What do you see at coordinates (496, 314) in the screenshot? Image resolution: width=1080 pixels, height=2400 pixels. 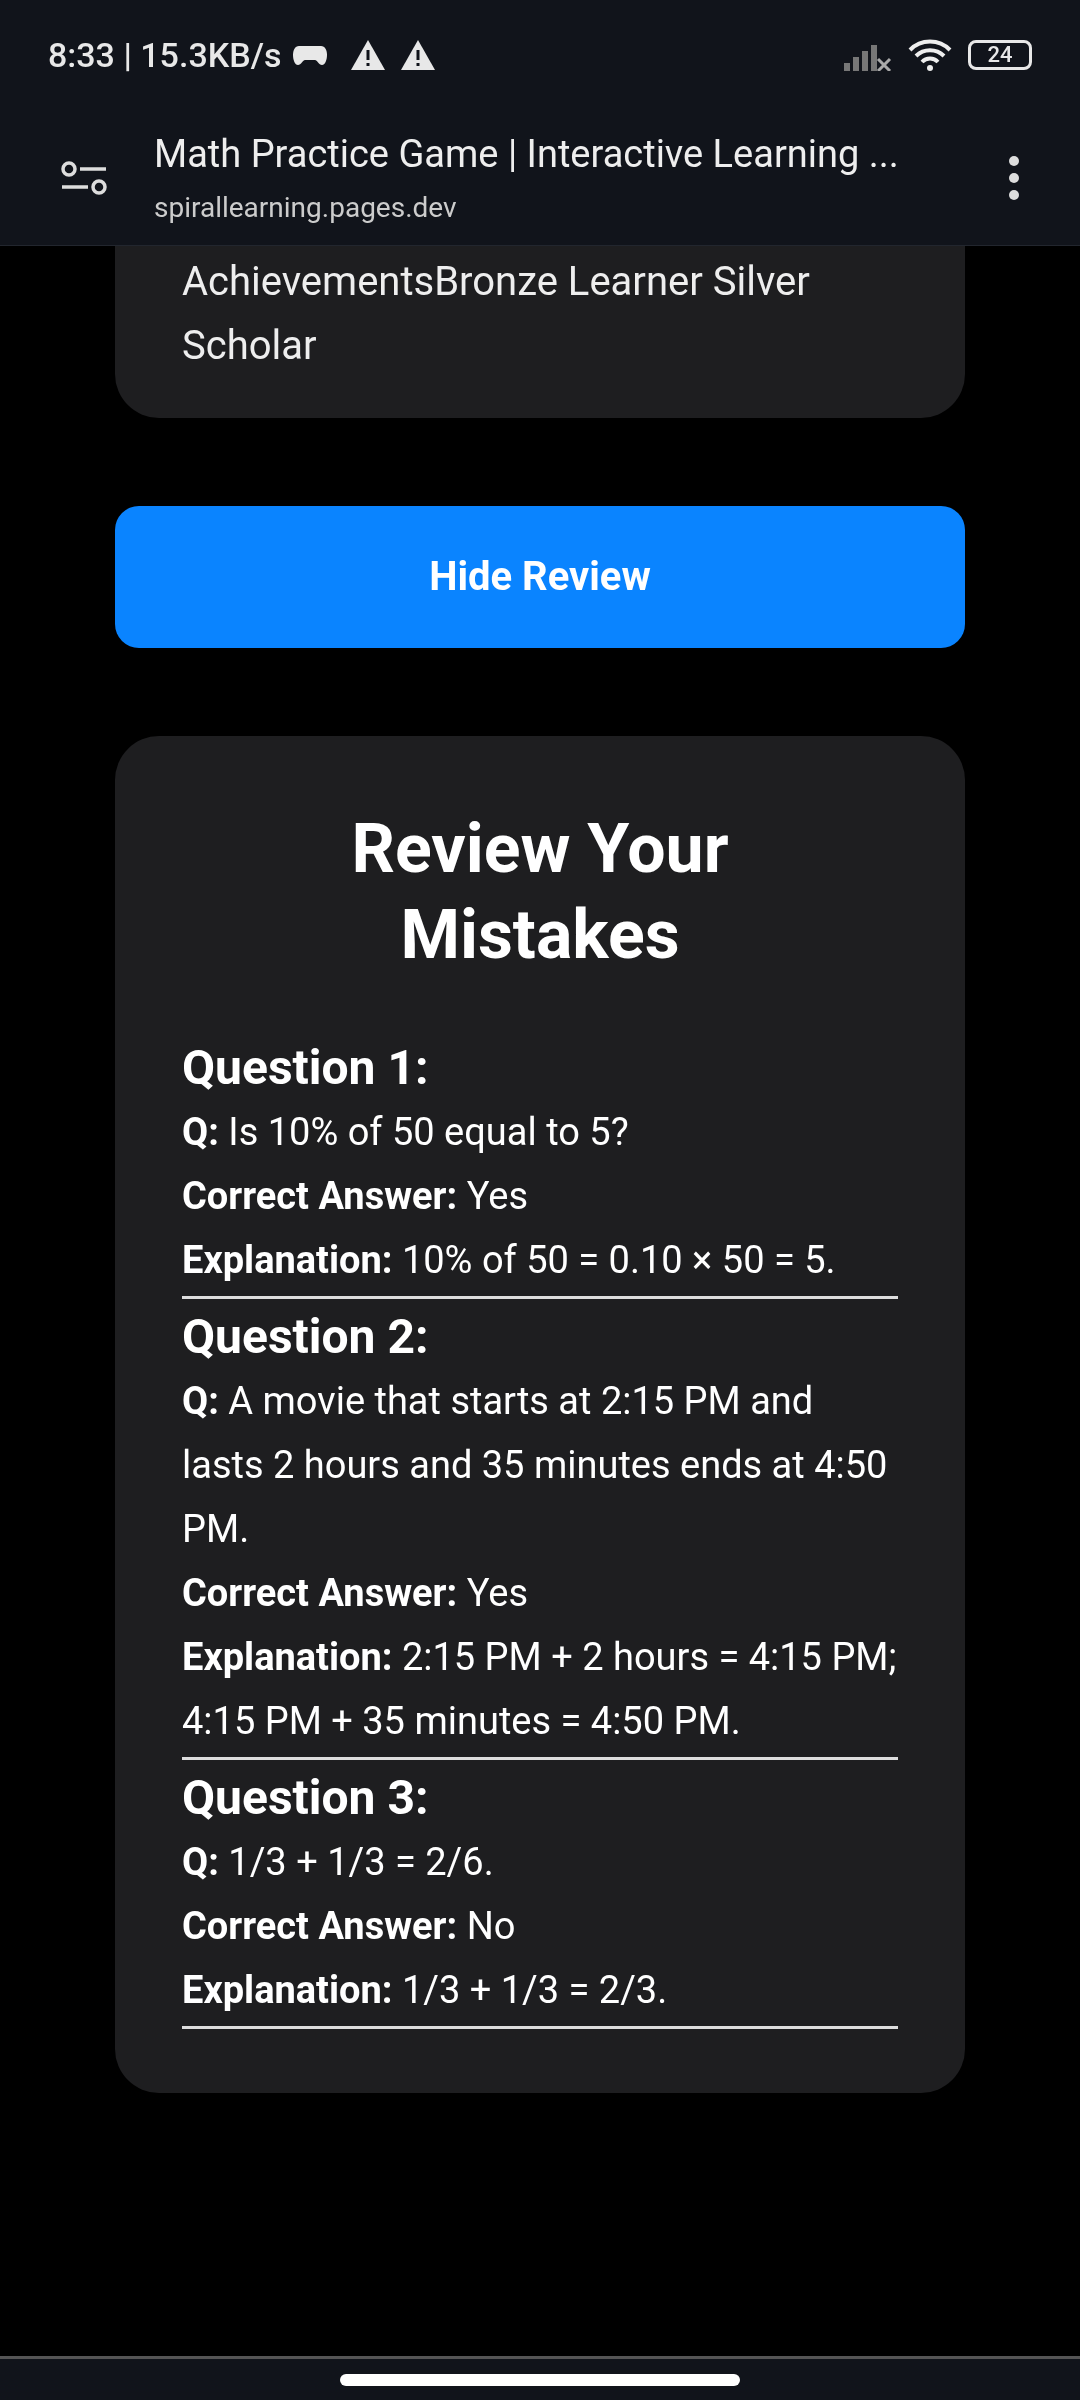 I see `achievements-text: AchievementsBronze Learner Silver Scholar` at bounding box center [496, 314].